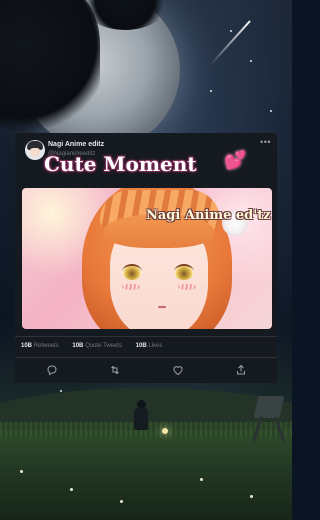 This screenshot has height=520, width=320. I want to click on lantern-light, so click(165, 431).